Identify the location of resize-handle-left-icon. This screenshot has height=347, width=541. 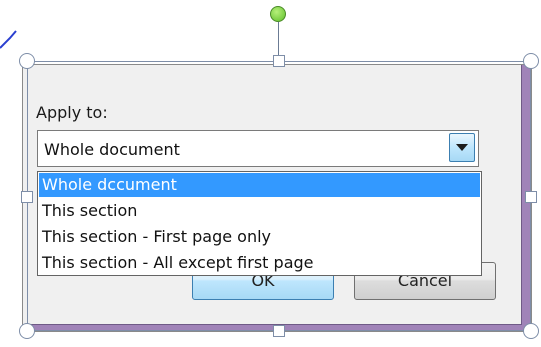
(27, 197).